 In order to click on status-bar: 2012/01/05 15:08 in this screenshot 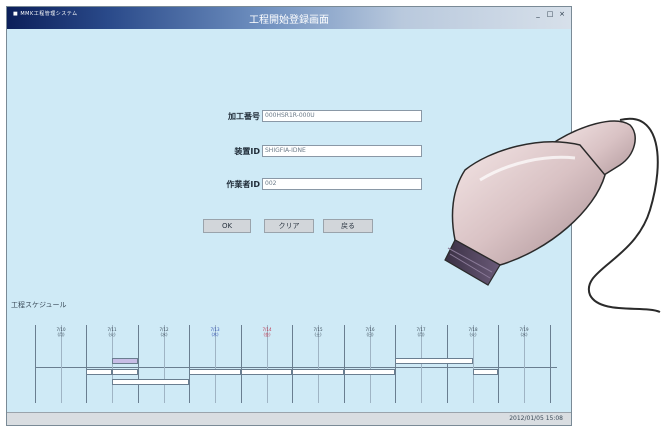, I will do `click(289, 418)`.